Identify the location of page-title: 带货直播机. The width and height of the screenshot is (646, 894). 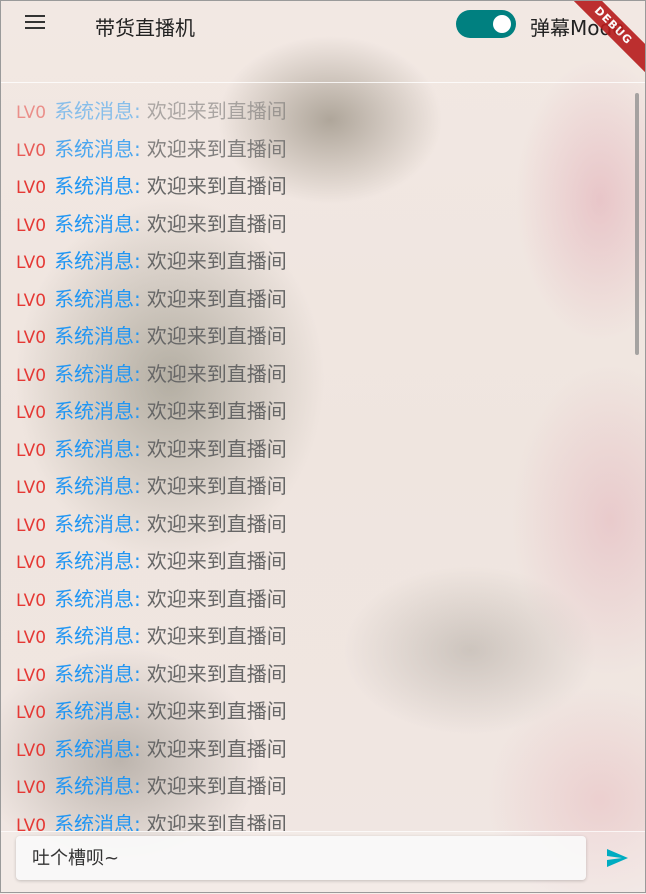
(145, 28).